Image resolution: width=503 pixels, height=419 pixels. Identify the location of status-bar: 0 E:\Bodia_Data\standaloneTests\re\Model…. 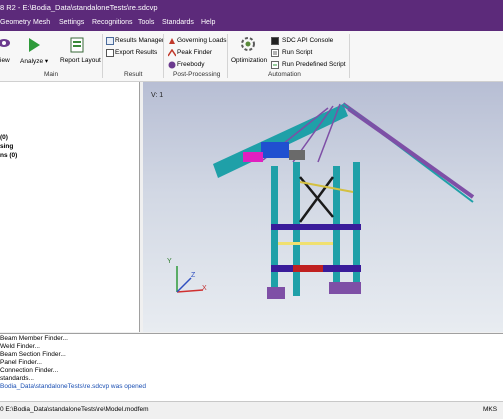
(251, 410).